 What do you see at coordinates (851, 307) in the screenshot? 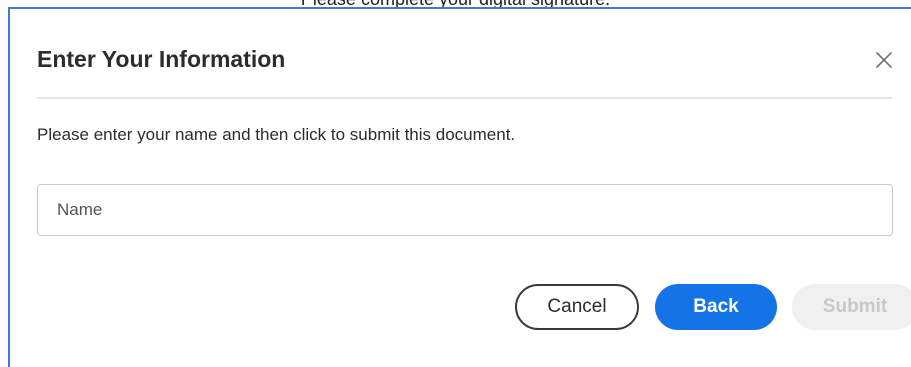
I see `submit-button: Submit` at bounding box center [851, 307].